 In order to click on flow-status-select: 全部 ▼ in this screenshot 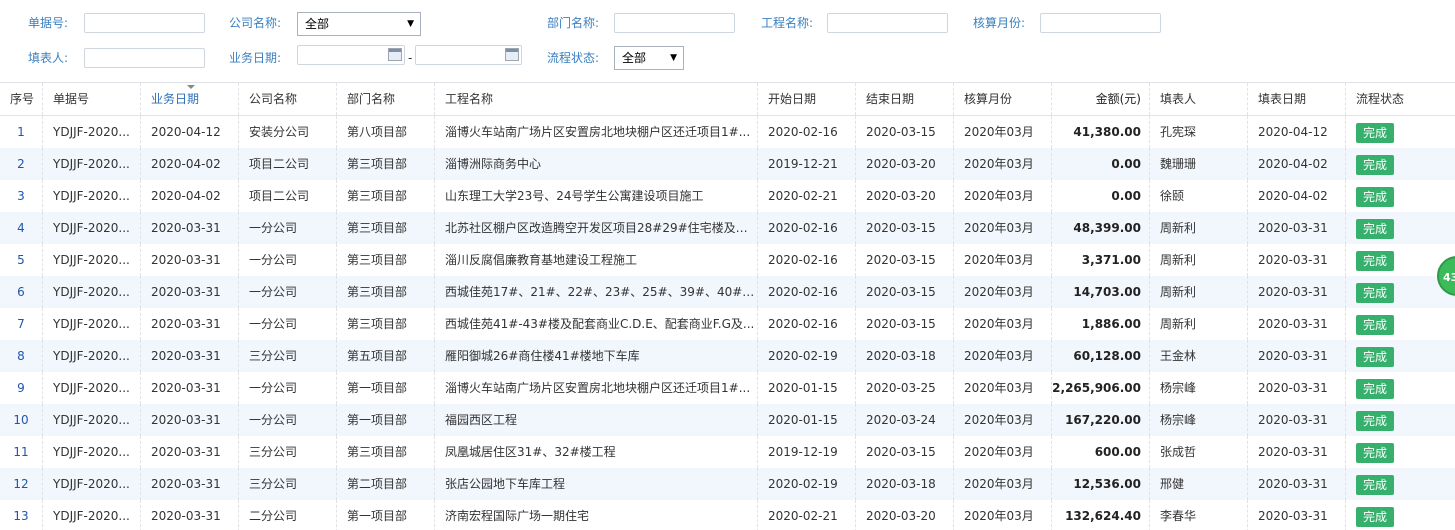, I will do `click(649, 58)`.